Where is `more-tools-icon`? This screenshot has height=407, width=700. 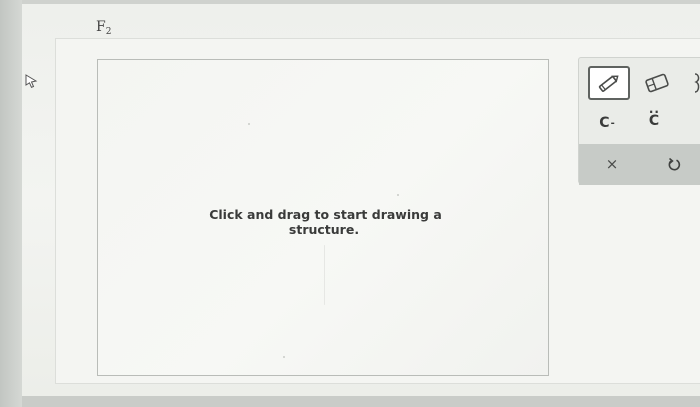 more-tools-icon is located at coordinates (694, 83).